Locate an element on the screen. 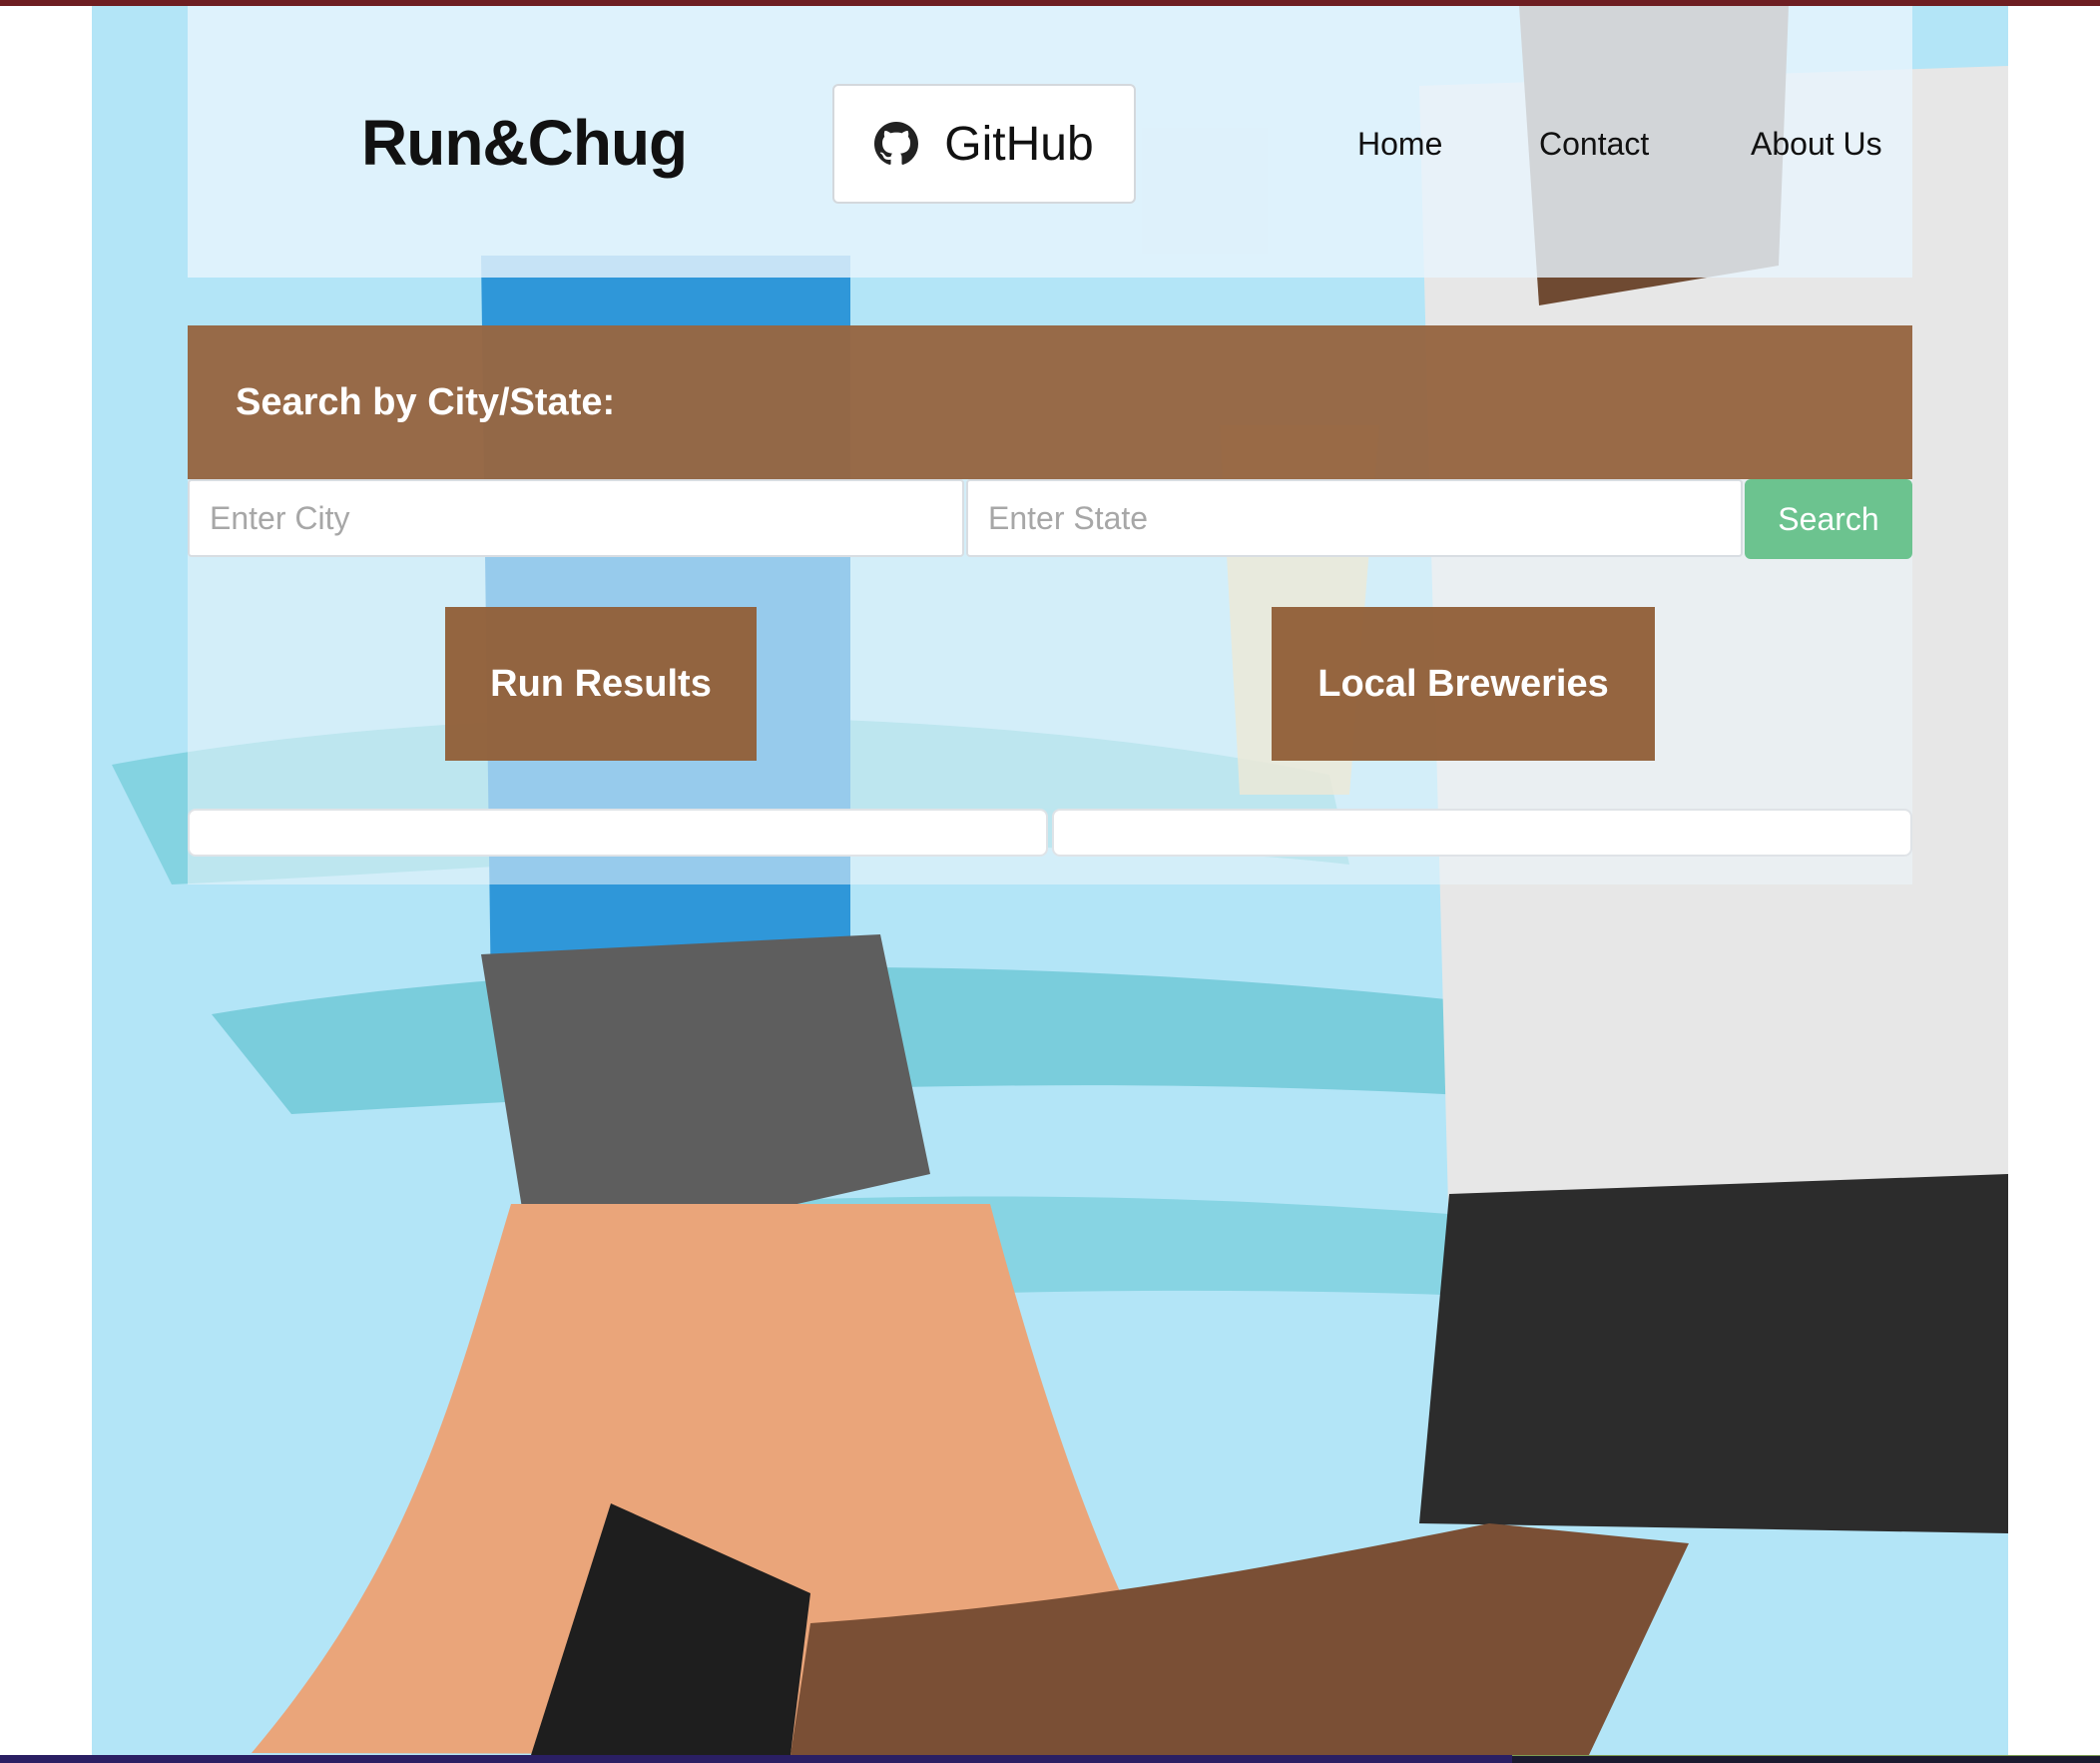 Image resolution: width=2100 pixels, height=1763 pixels. github-button: GitHub is located at coordinates (984, 144).